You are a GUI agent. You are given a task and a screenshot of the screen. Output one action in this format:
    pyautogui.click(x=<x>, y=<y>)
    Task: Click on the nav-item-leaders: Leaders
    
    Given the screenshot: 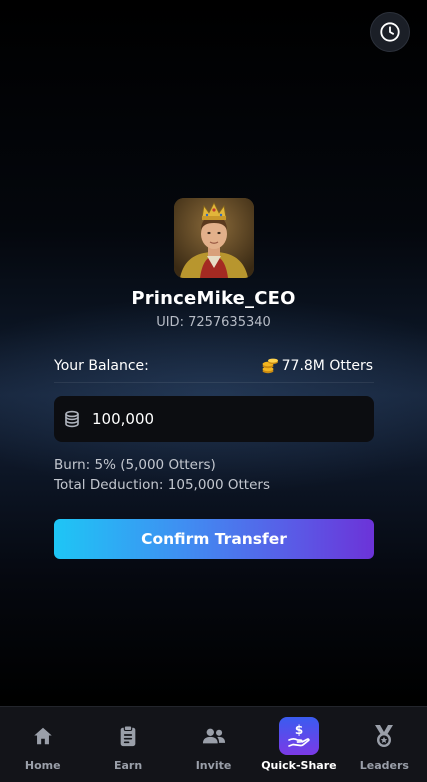 What is the action you would take?
    pyautogui.click(x=384, y=744)
    